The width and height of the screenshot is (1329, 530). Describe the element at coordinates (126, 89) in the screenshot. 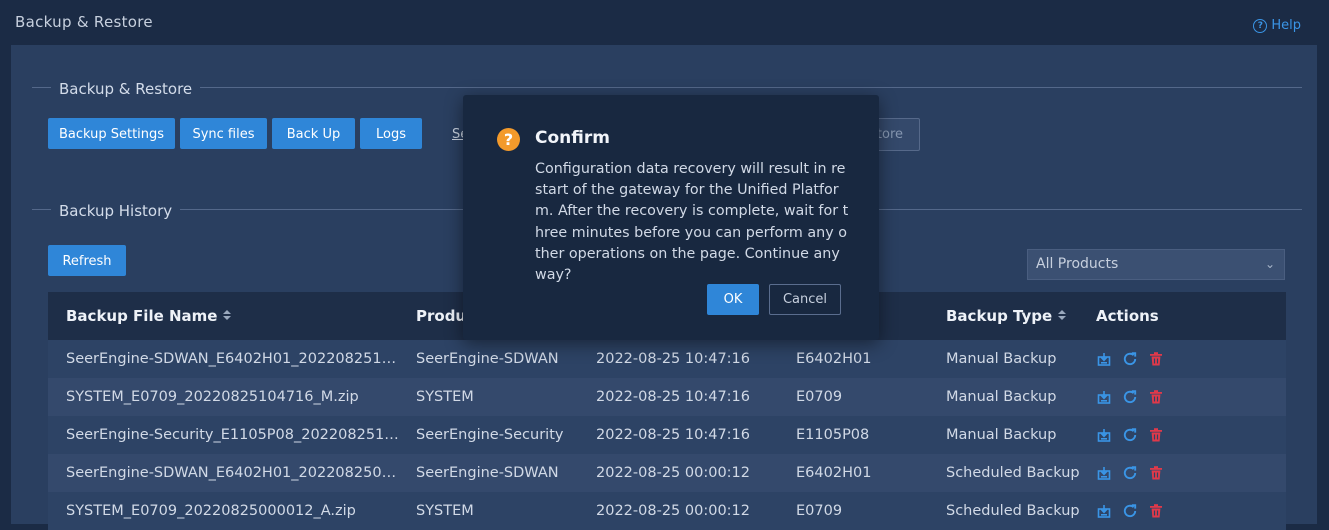

I see `backup-section-title: Backup & Restore` at that location.